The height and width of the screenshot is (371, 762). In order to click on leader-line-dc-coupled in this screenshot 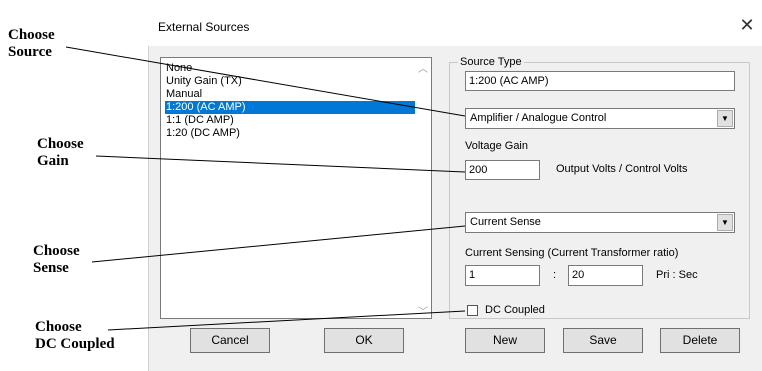, I will do `click(286, 320)`.